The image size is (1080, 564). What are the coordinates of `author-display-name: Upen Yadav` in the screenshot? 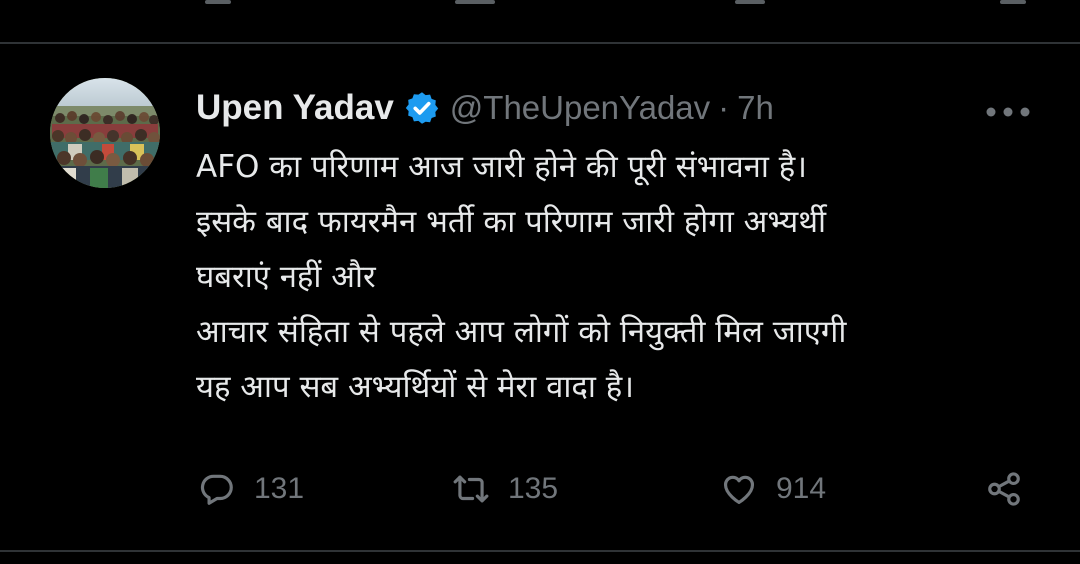 It's located at (295, 108).